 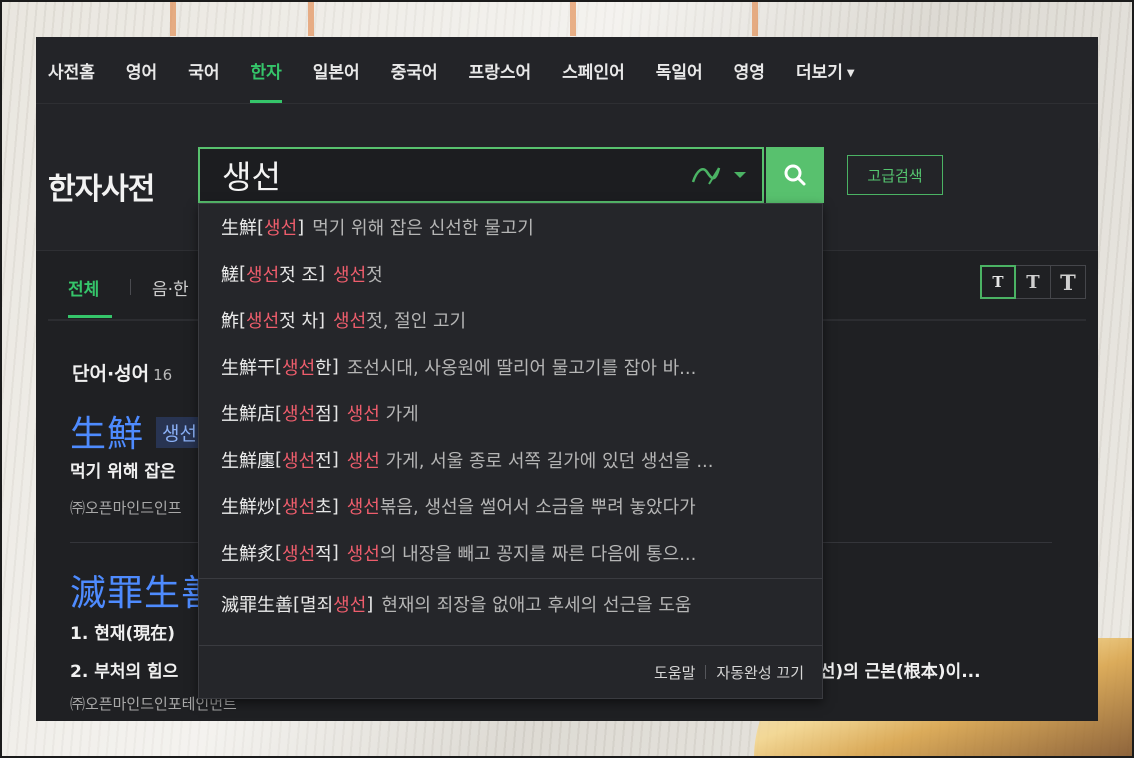 I want to click on suggestion-reading-suffix: 한, so click(x=323, y=368).